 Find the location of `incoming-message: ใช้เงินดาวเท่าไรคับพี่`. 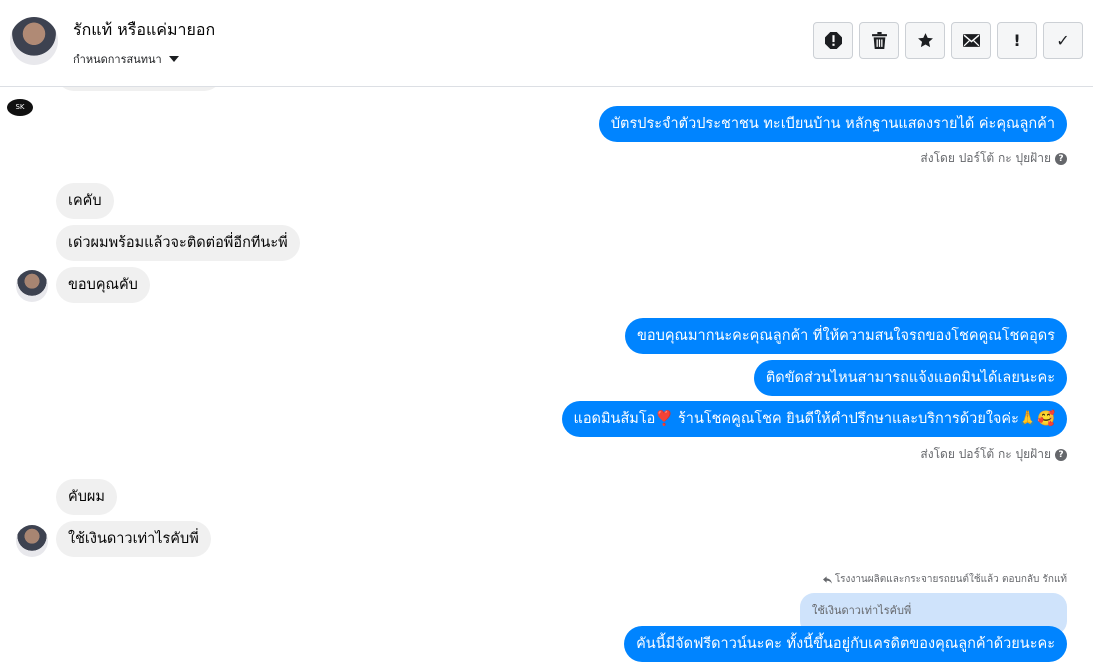

incoming-message: ใช้เงินดาวเท่าไรคับพี่ is located at coordinates (133, 539).